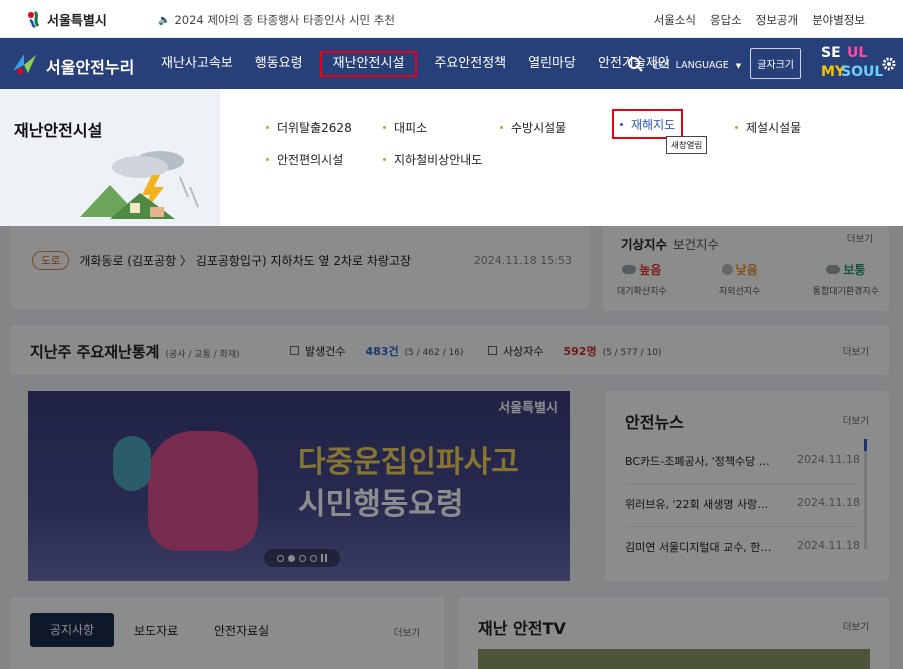  What do you see at coordinates (648, 124) in the screenshot?
I see `submenu-disaster-map: 재해지도` at bounding box center [648, 124].